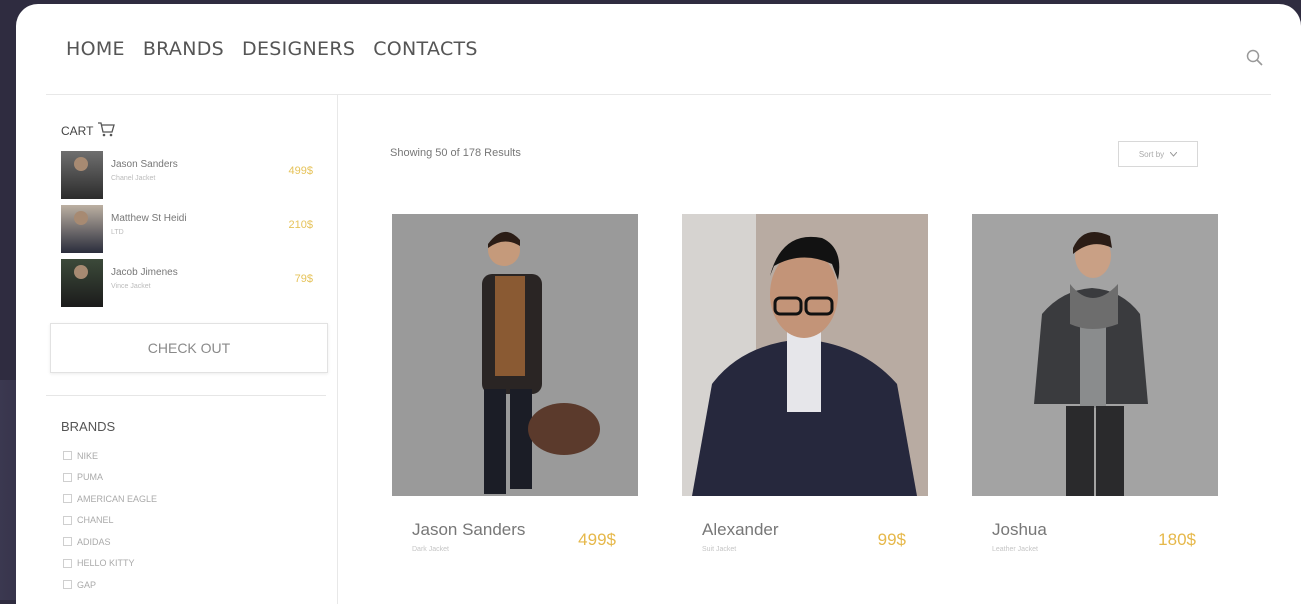  I want to click on results-count: Showing 50 of 178 Results, so click(455, 153).